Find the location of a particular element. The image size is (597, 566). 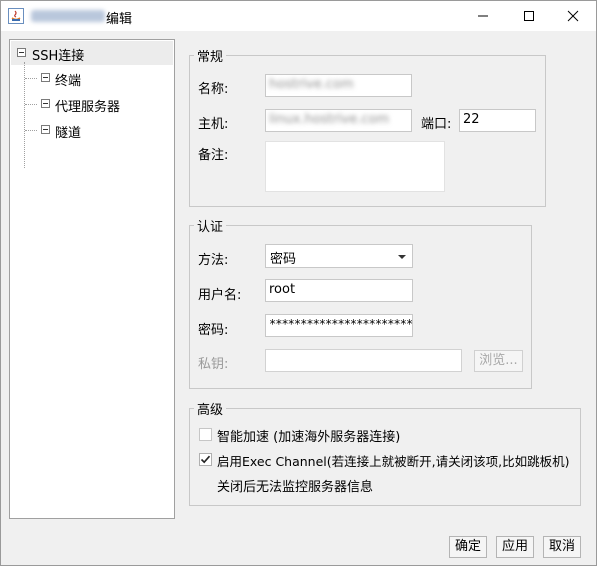

close-button is located at coordinates (573, 16).